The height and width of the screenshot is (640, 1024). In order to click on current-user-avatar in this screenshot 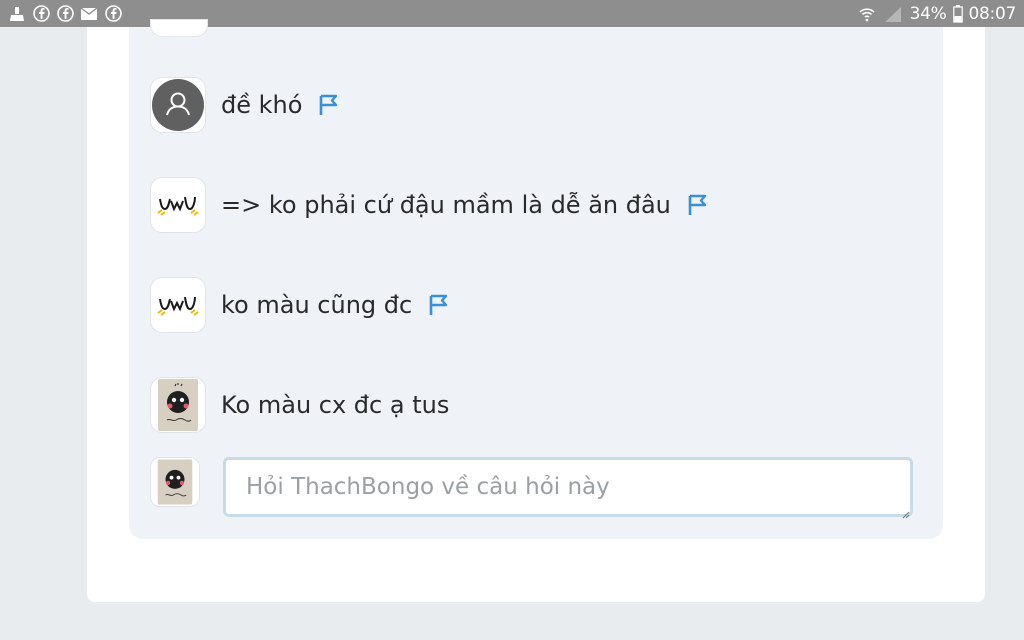, I will do `click(175, 482)`.